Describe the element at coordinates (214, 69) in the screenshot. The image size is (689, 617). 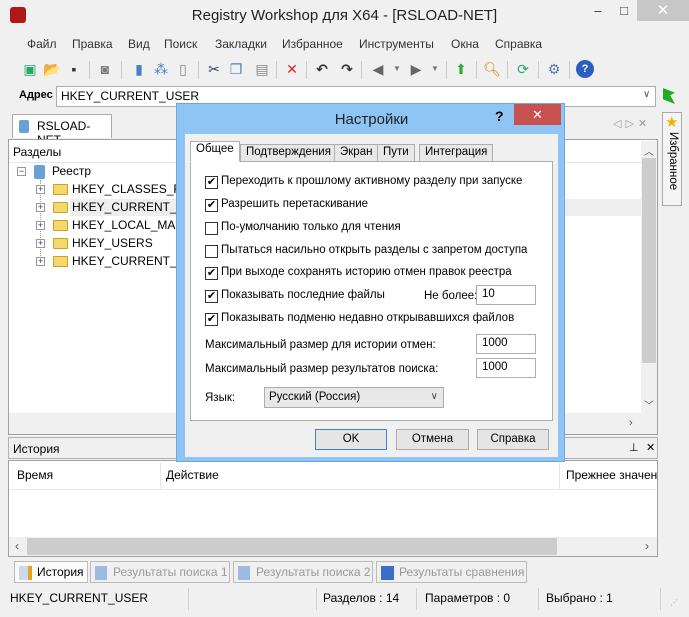
I see `cut-icon: ✂` at that location.